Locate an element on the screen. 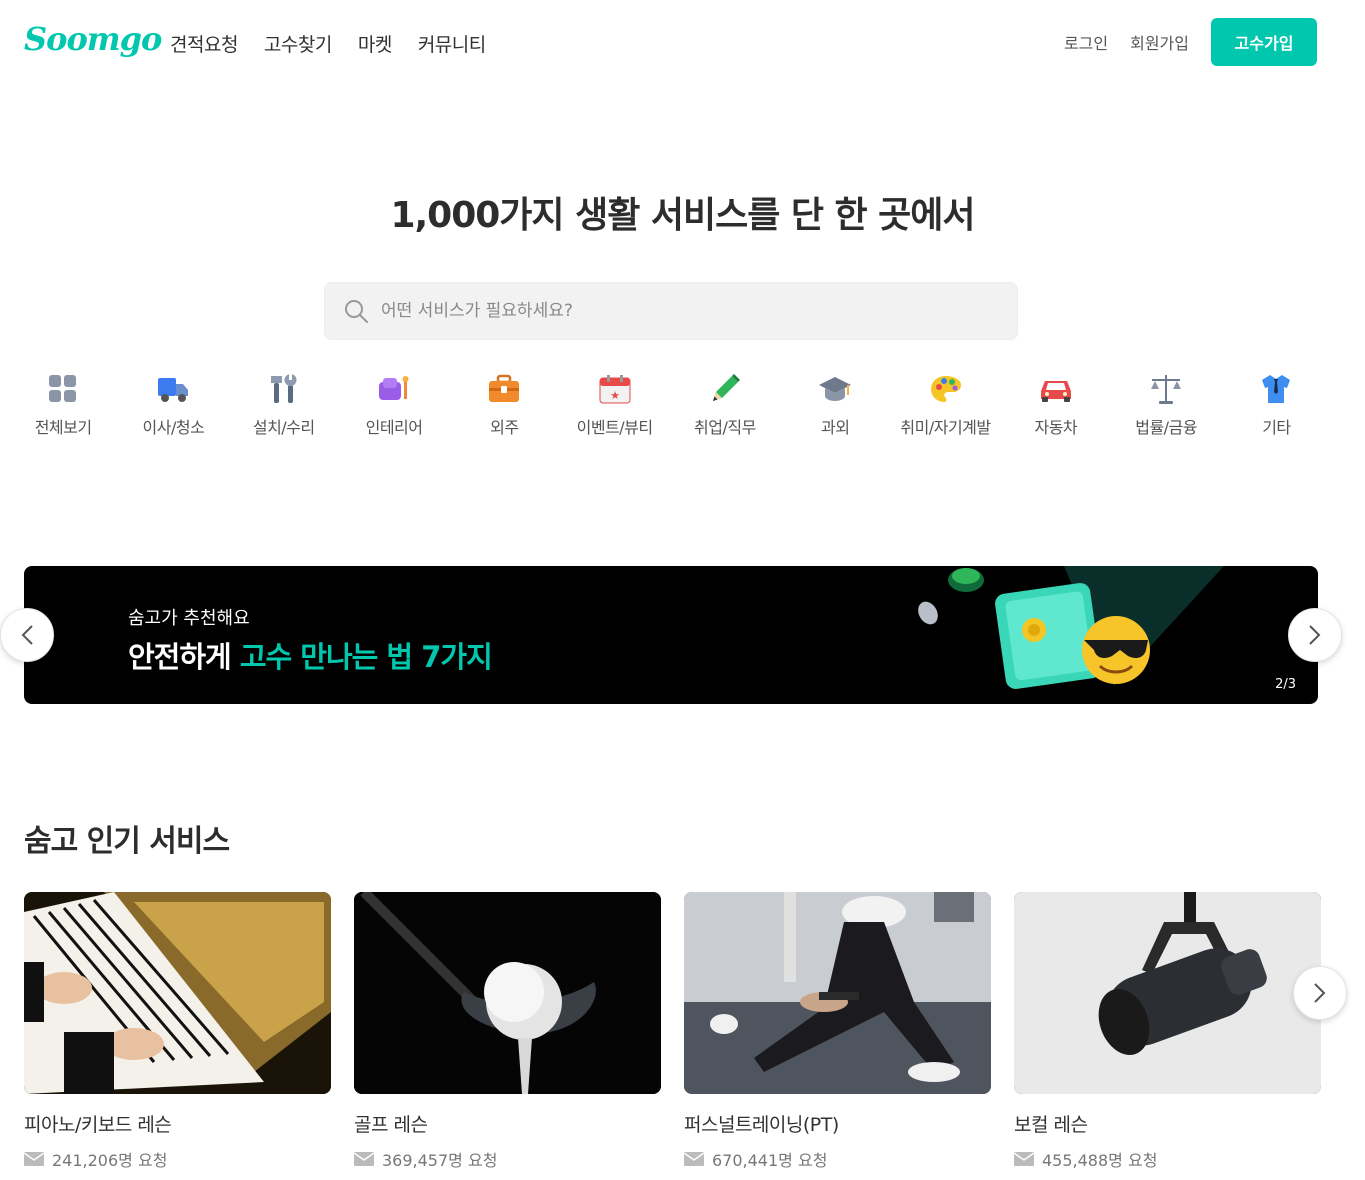  hero-title: 1,000가지 생활 서비스를 단 한 곳에서 is located at coordinates (682, 215).